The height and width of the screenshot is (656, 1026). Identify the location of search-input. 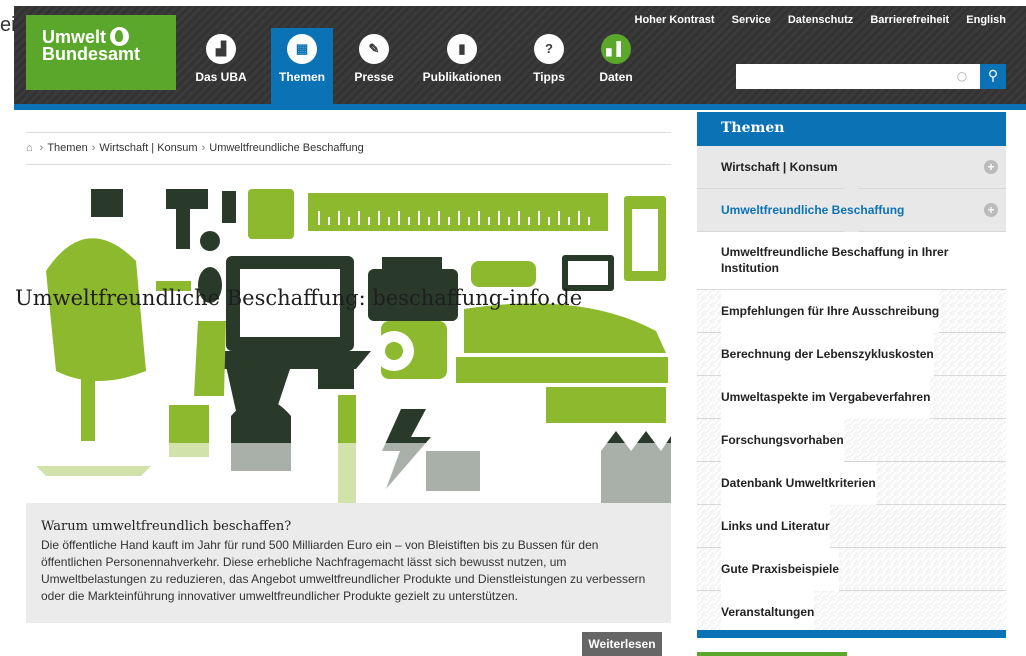
(858, 76).